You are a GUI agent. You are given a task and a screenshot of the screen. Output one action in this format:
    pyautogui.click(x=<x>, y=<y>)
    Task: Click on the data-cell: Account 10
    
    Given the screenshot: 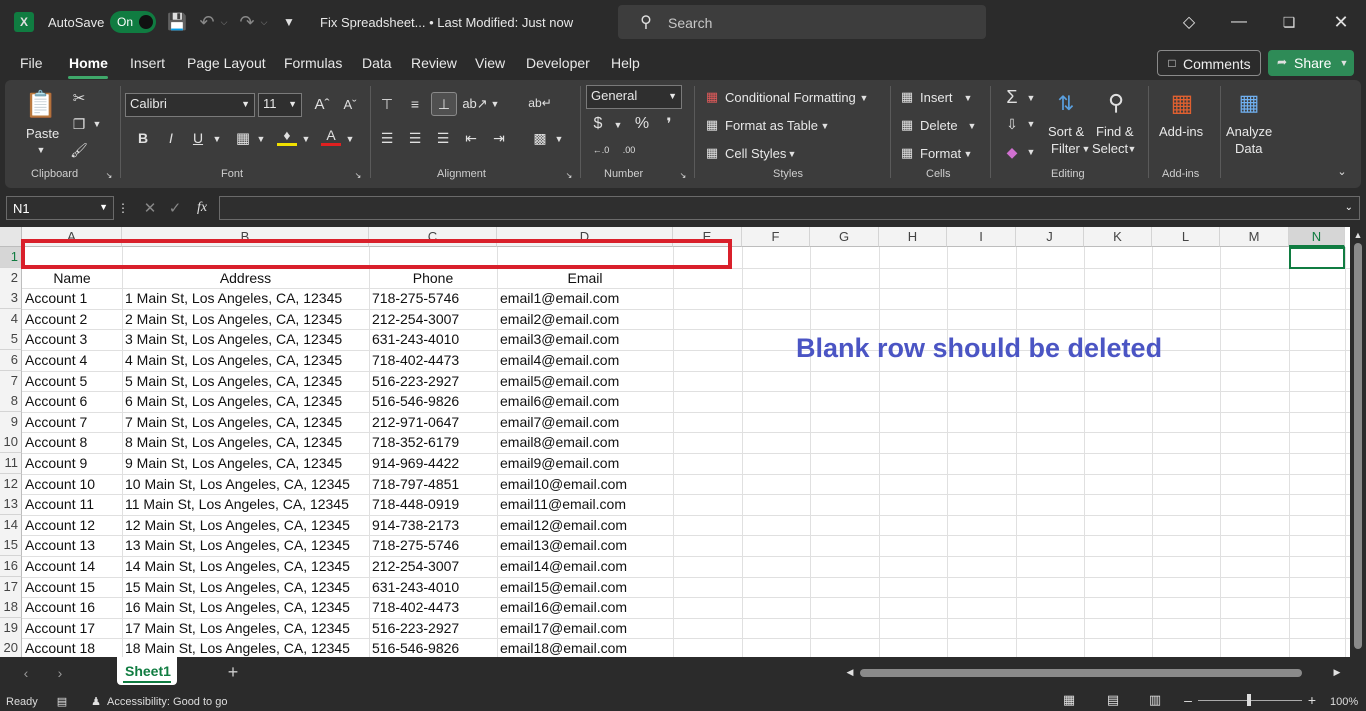 What is the action you would take?
    pyautogui.click(x=72, y=484)
    